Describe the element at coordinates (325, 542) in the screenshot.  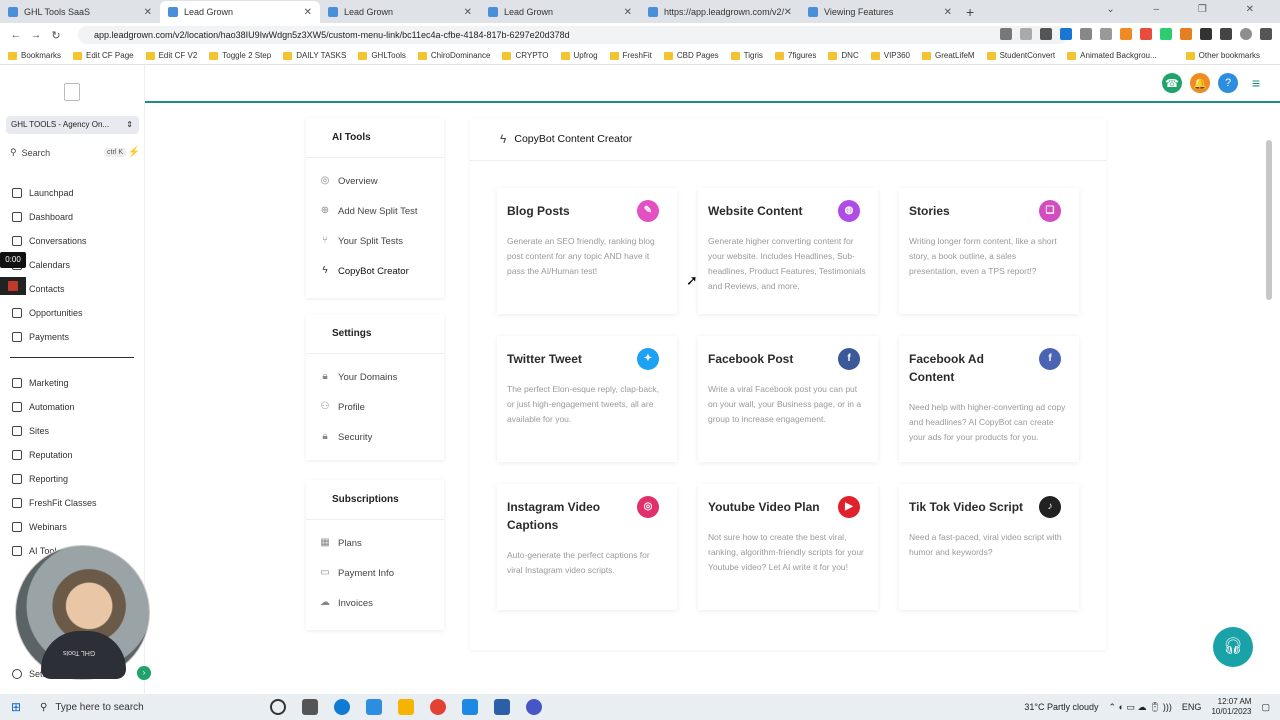
I see `calendar-icon: ▦` at that location.